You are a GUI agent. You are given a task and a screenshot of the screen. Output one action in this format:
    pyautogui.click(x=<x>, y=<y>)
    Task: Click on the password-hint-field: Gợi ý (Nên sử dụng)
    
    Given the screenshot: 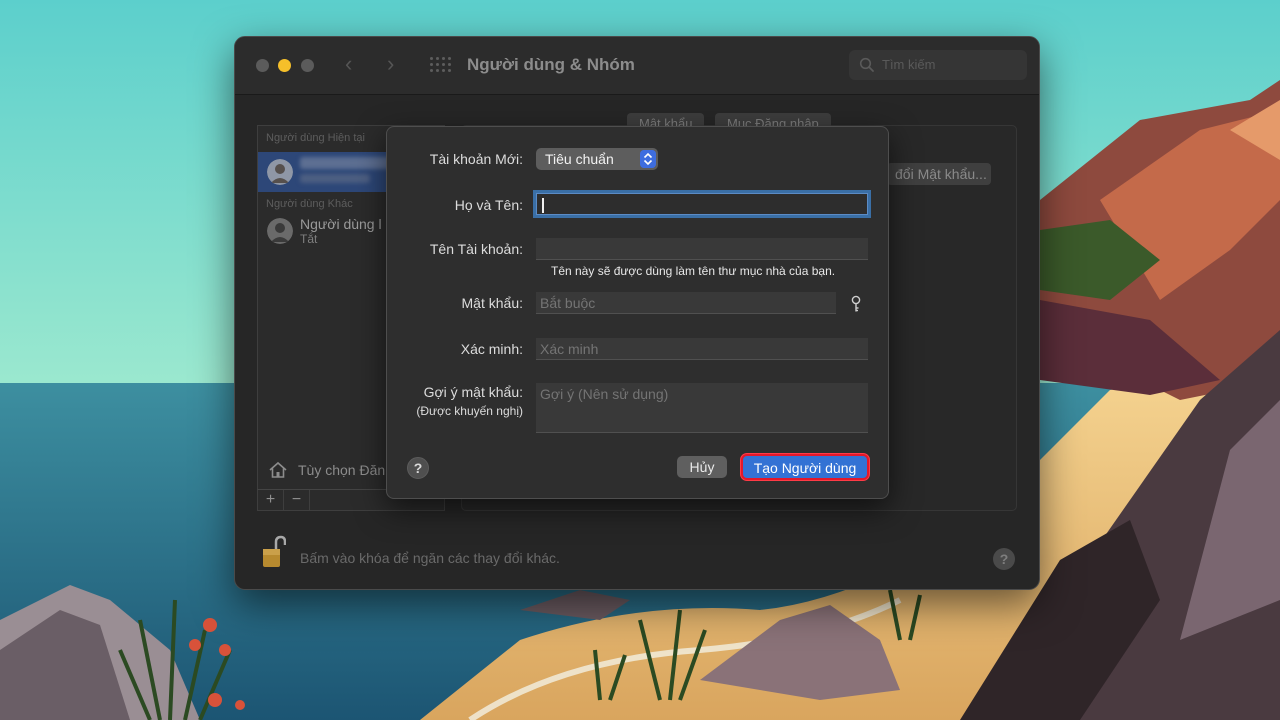 What is the action you would take?
    pyautogui.click(x=702, y=408)
    